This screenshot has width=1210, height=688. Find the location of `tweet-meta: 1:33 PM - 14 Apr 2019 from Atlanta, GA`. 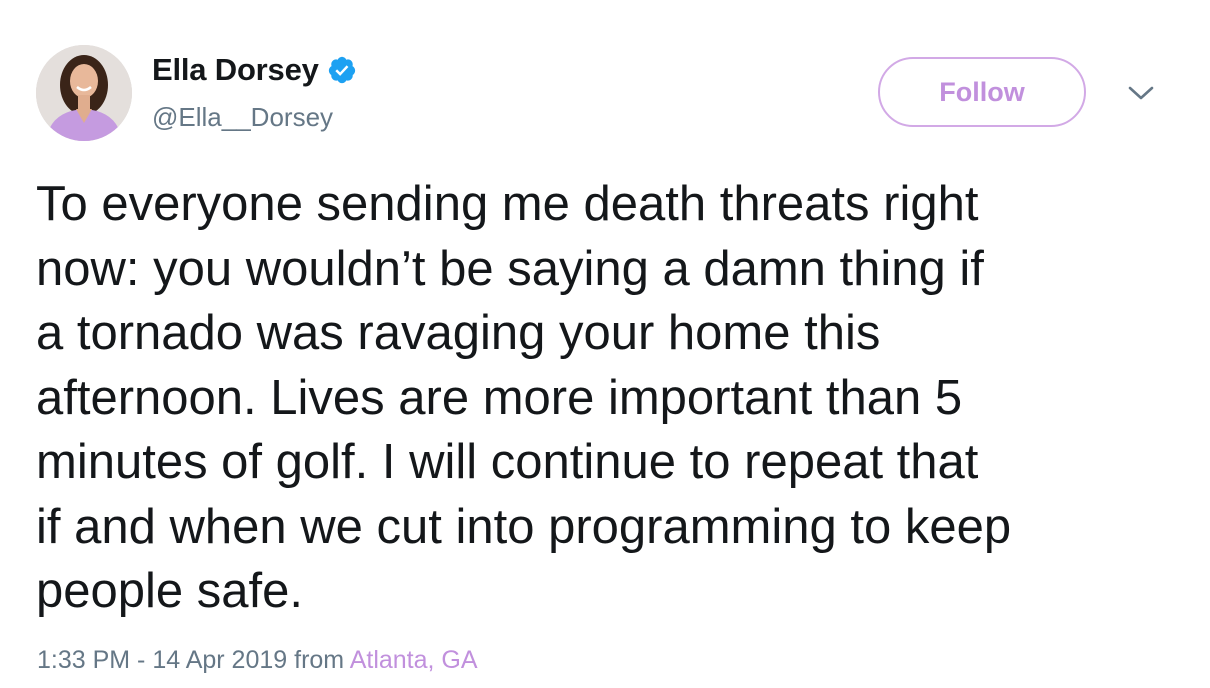

tweet-meta: 1:33 PM - 14 Apr 2019 from Atlanta, GA is located at coordinates (257, 660).